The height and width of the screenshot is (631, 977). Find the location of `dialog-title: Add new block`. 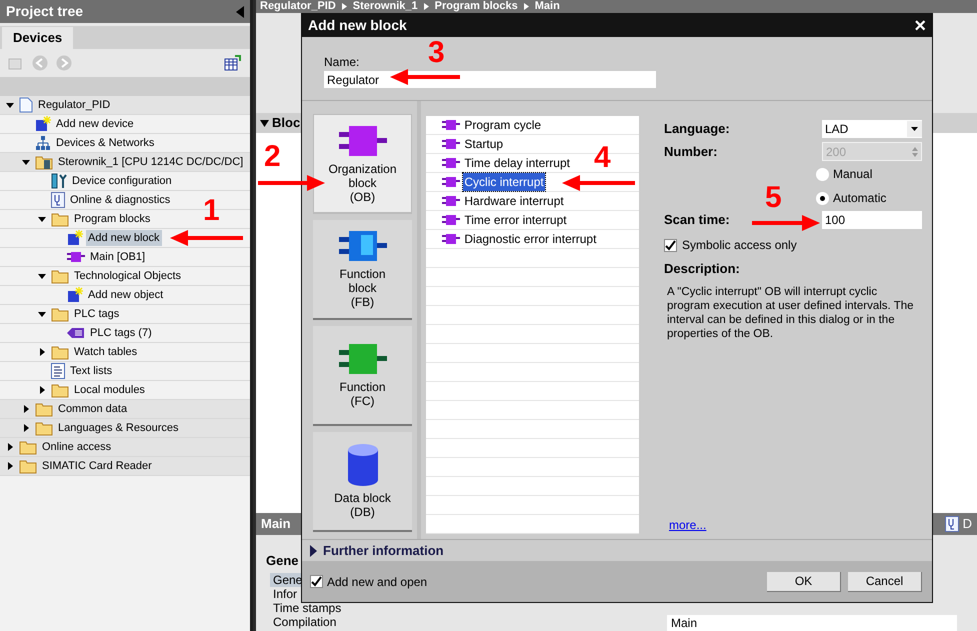

dialog-title: Add new block is located at coordinates (357, 25).